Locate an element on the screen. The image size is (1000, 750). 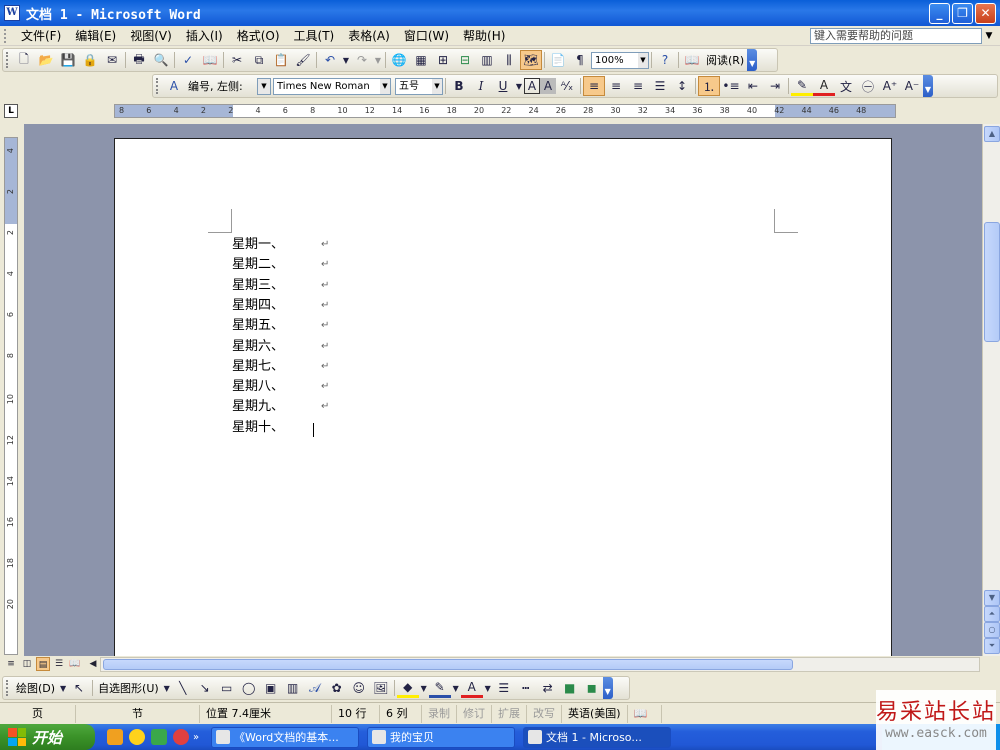
menu-insert: 插入(I) is located at coordinates (204, 36).